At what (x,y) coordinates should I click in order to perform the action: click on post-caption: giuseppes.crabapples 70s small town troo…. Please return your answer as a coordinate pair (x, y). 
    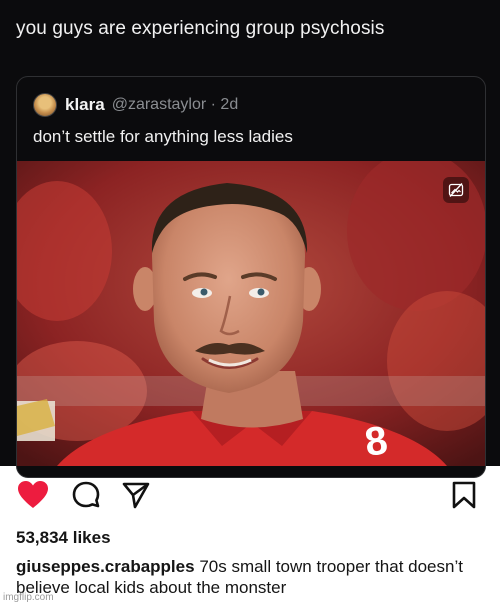
    Looking at the image, I should click on (251, 577).